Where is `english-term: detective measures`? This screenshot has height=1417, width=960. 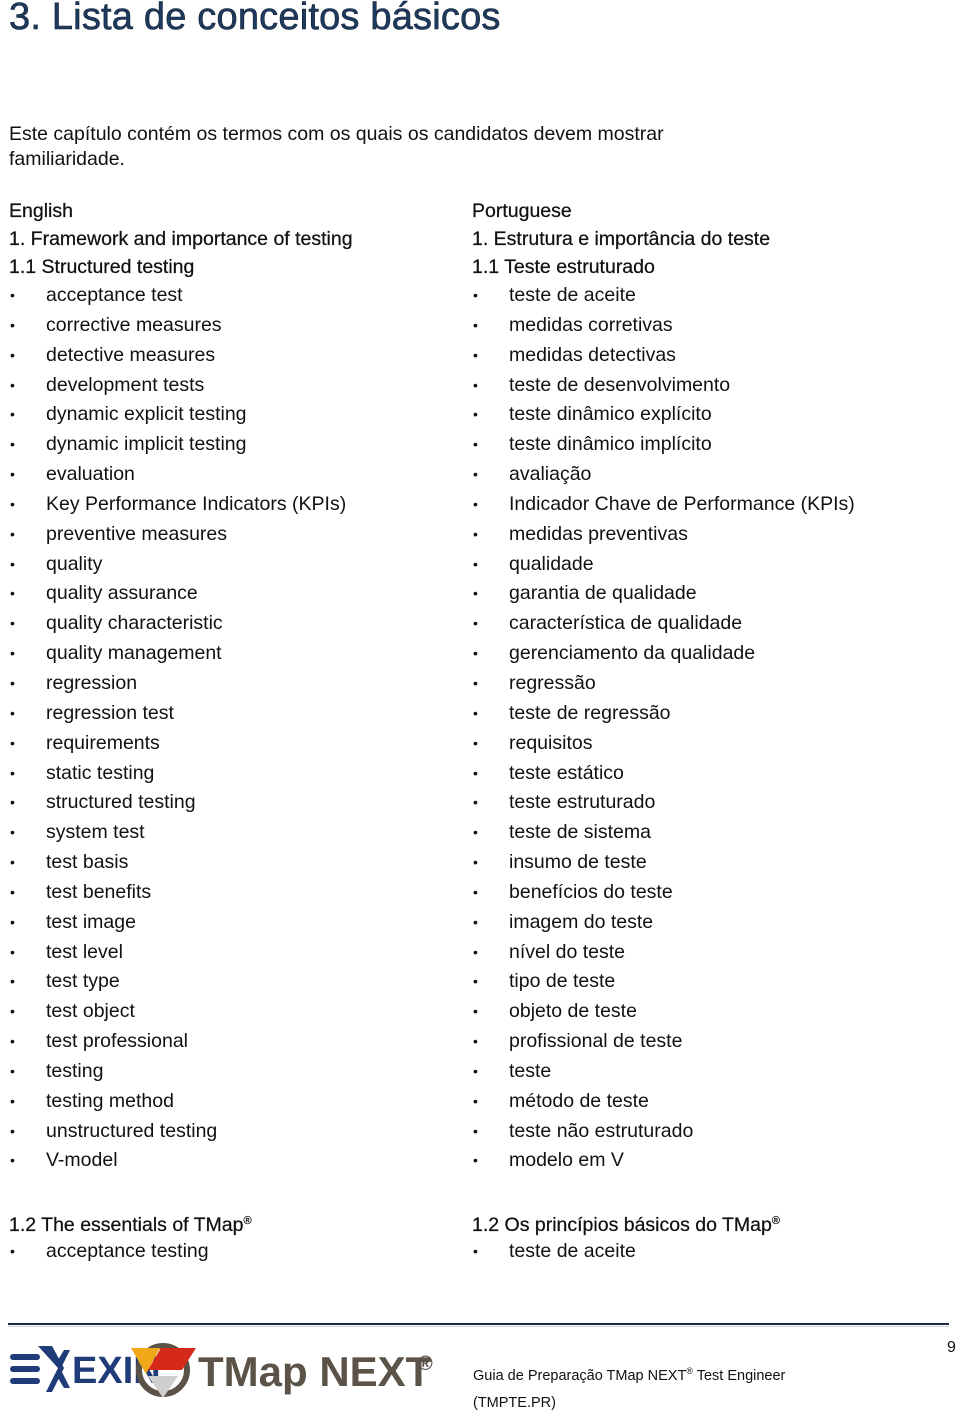 english-term: detective measures is located at coordinates (131, 354).